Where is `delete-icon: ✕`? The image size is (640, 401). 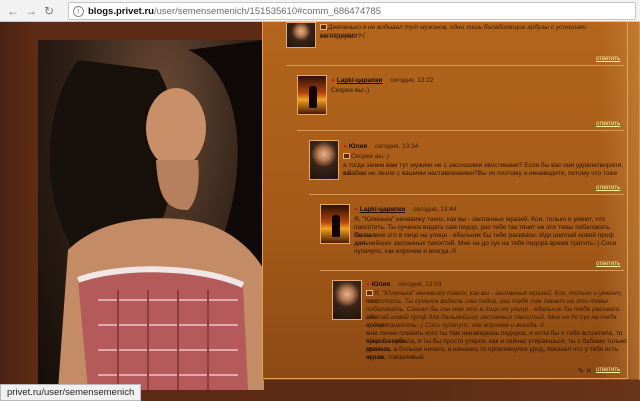
delete-icon: ✕ is located at coordinates (589, 371).